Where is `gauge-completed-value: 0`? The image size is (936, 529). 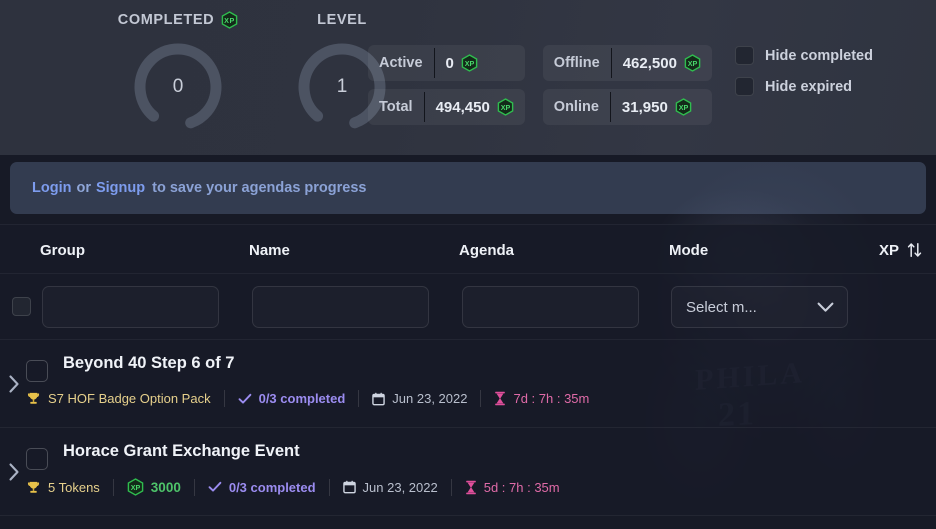
gauge-completed-value: 0 is located at coordinates (178, 86).